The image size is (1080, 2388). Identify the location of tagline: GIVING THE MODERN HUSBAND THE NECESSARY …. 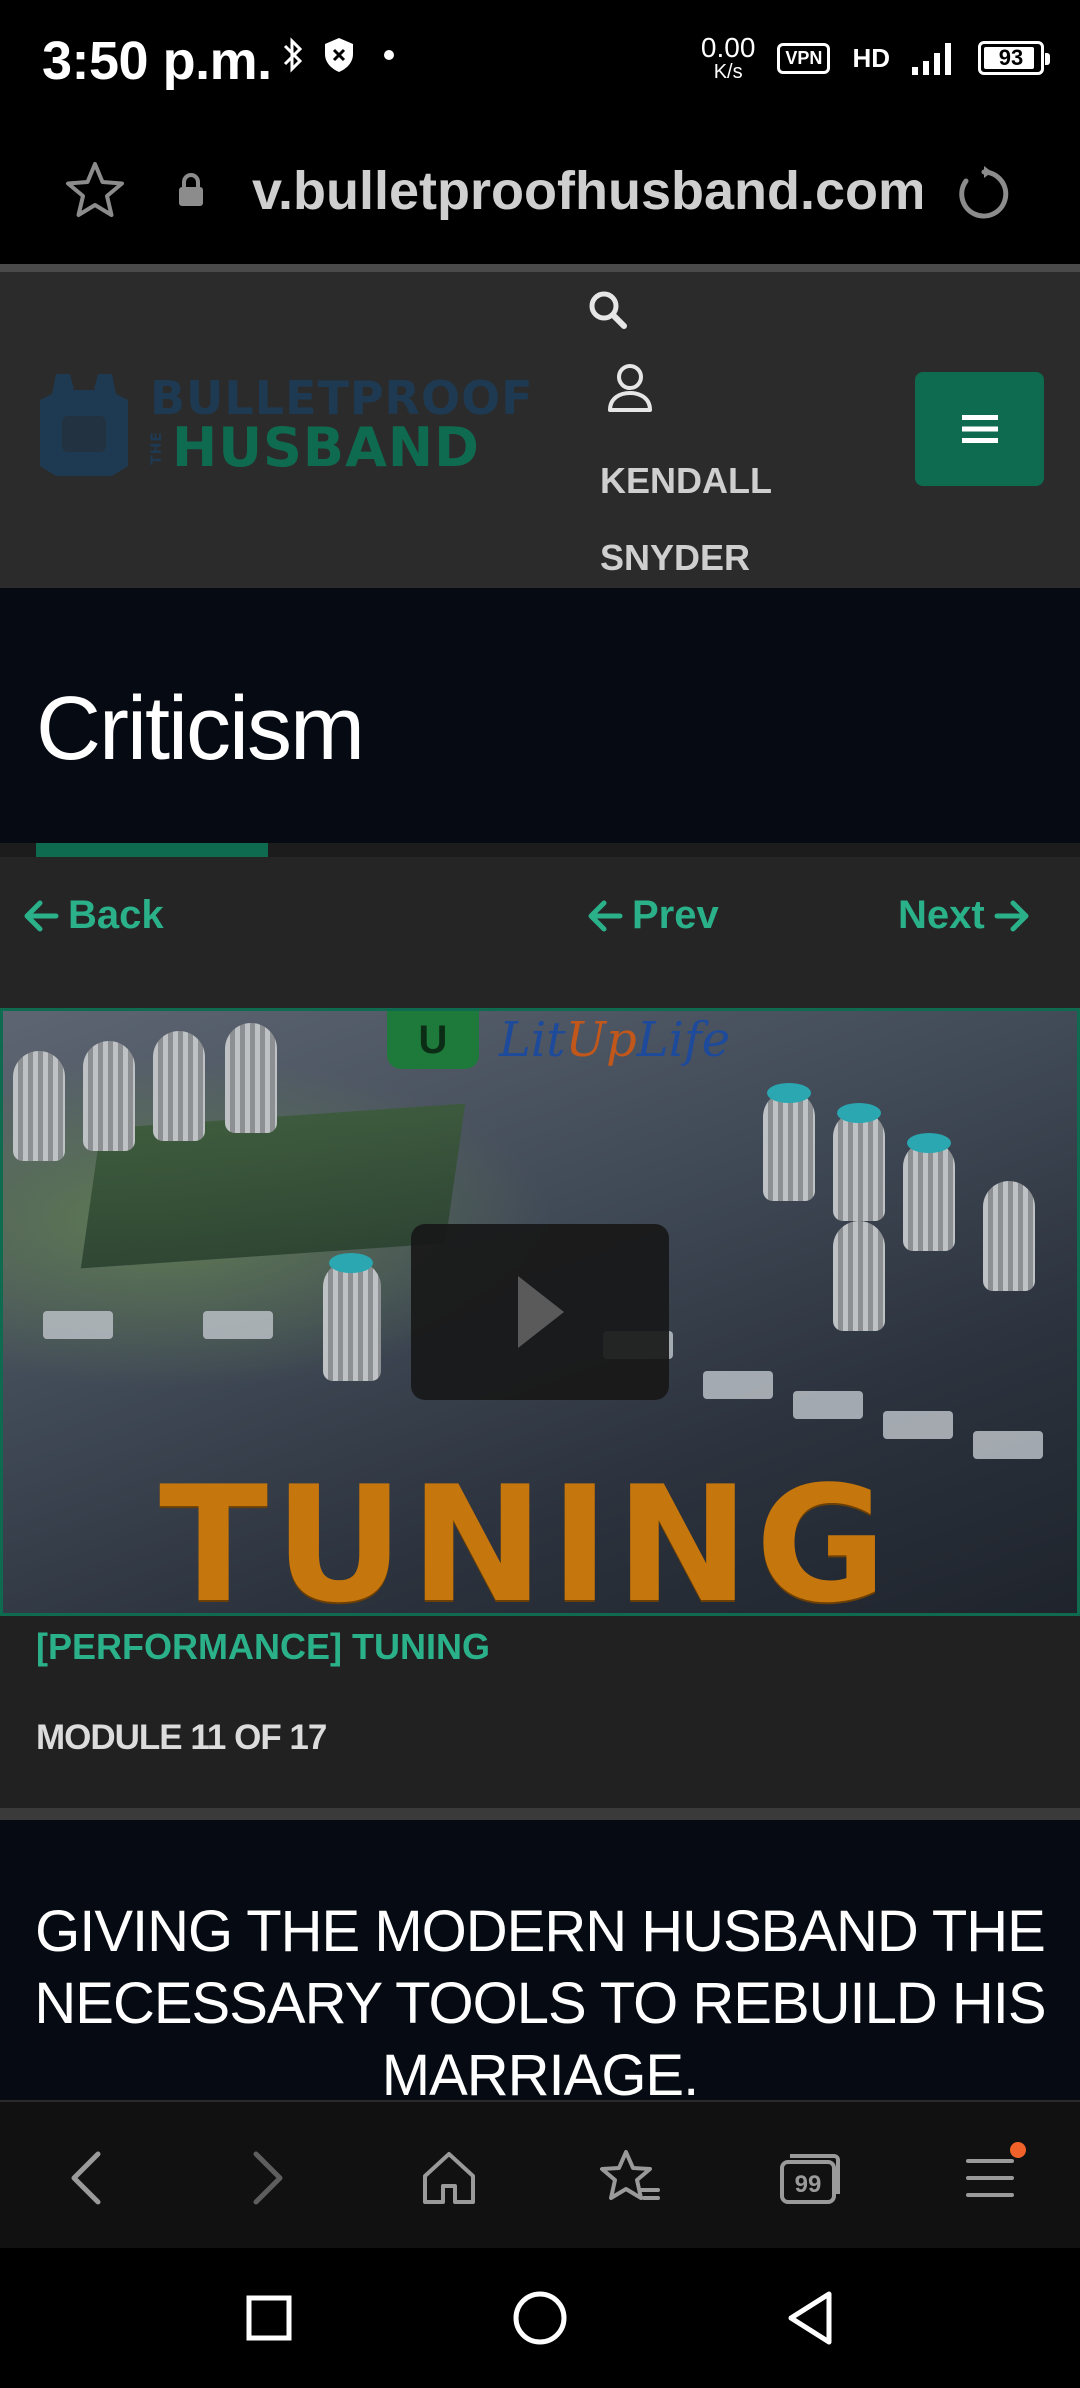
(540, 1999).